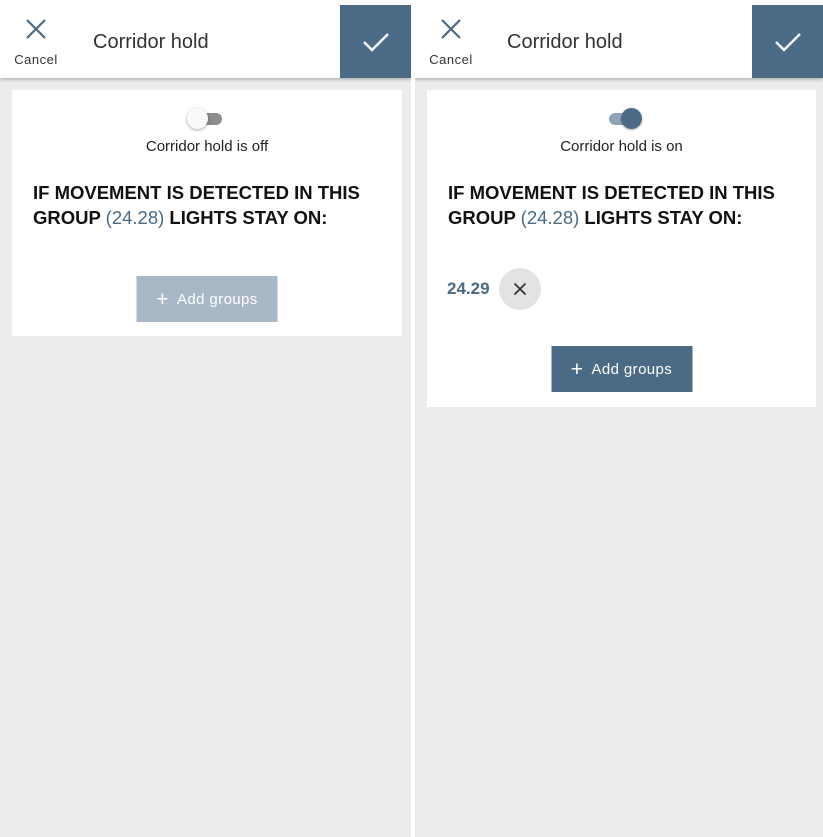 This screenshot has width=823, height=837. I want to click on selected-group-chip: 24.29, so click(494, 289).